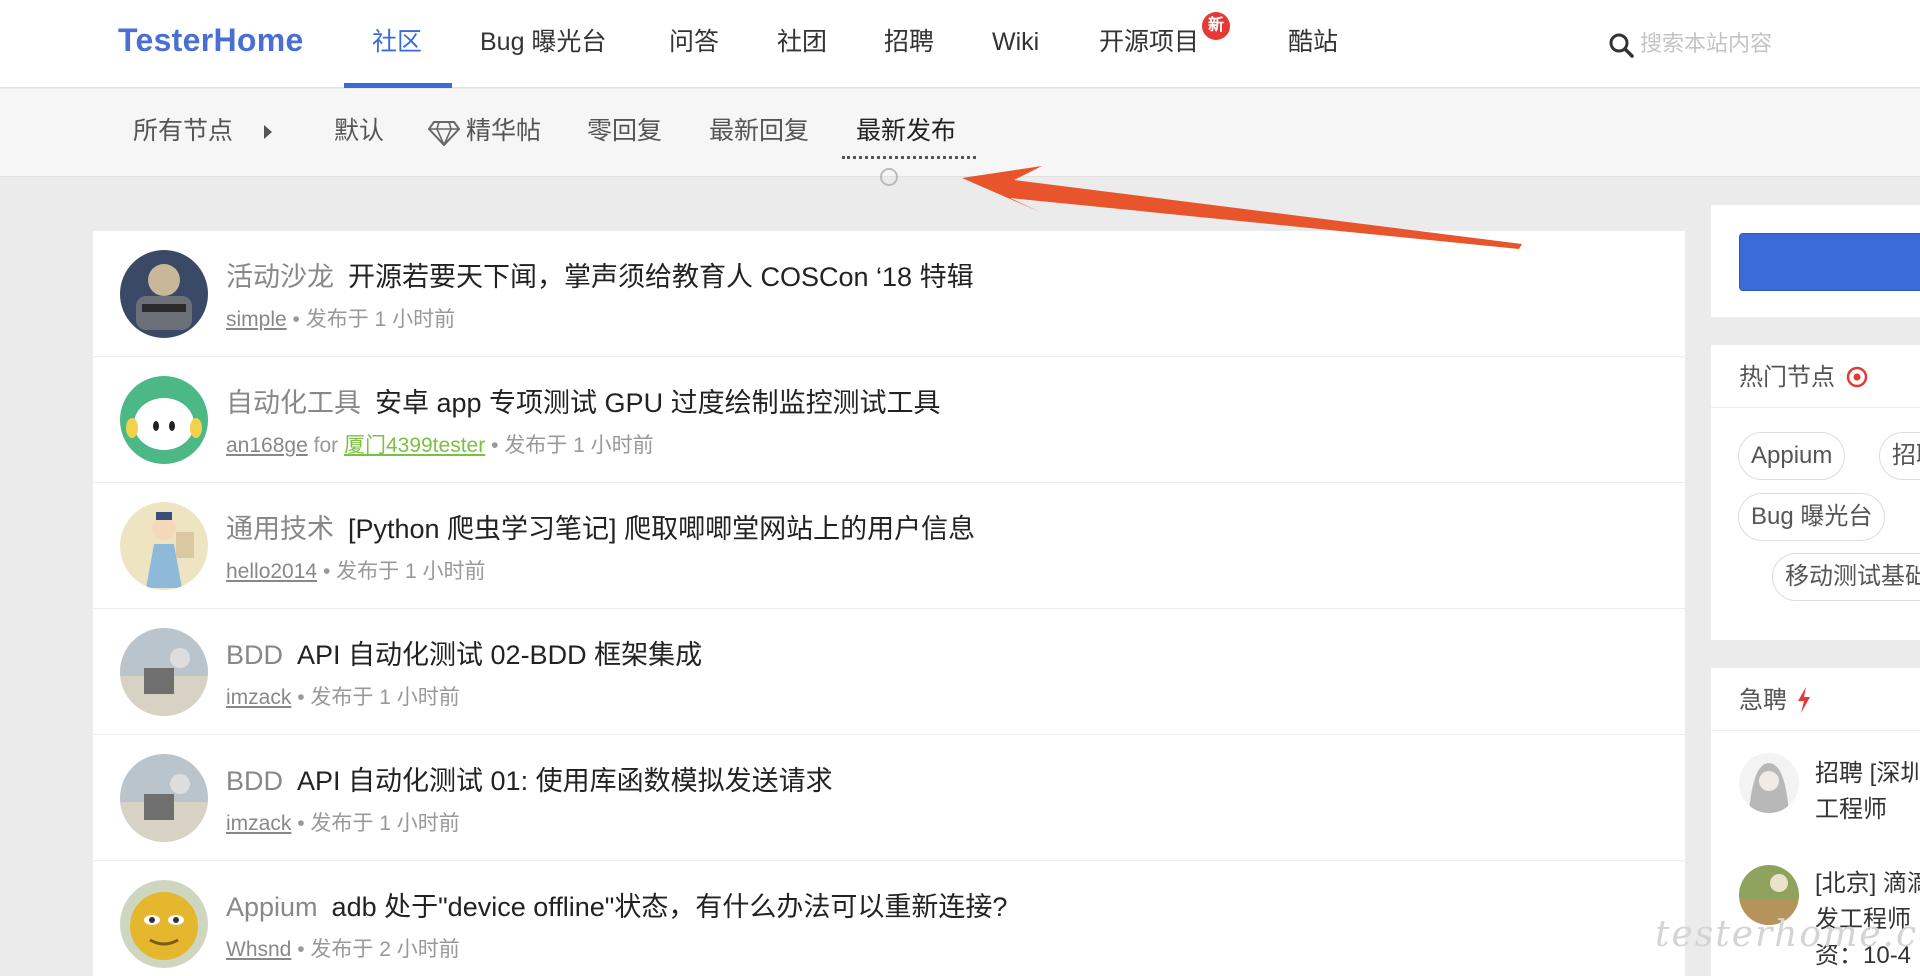 The width and height of the screenshot is (1920, 976). I want to click on topic-title: API 自动化测试 02-BDD 框架集成, so click(499, 655).